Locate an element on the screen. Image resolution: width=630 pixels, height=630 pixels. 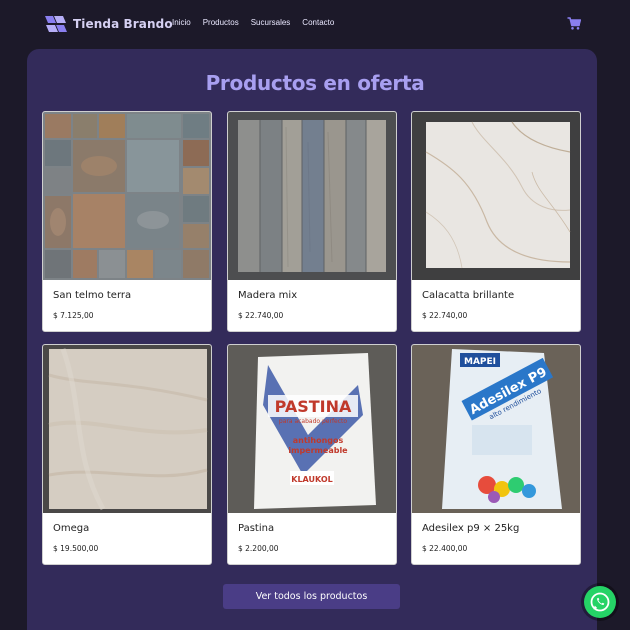
section-title: Productos en oferta is located at coordinates (315, 83).